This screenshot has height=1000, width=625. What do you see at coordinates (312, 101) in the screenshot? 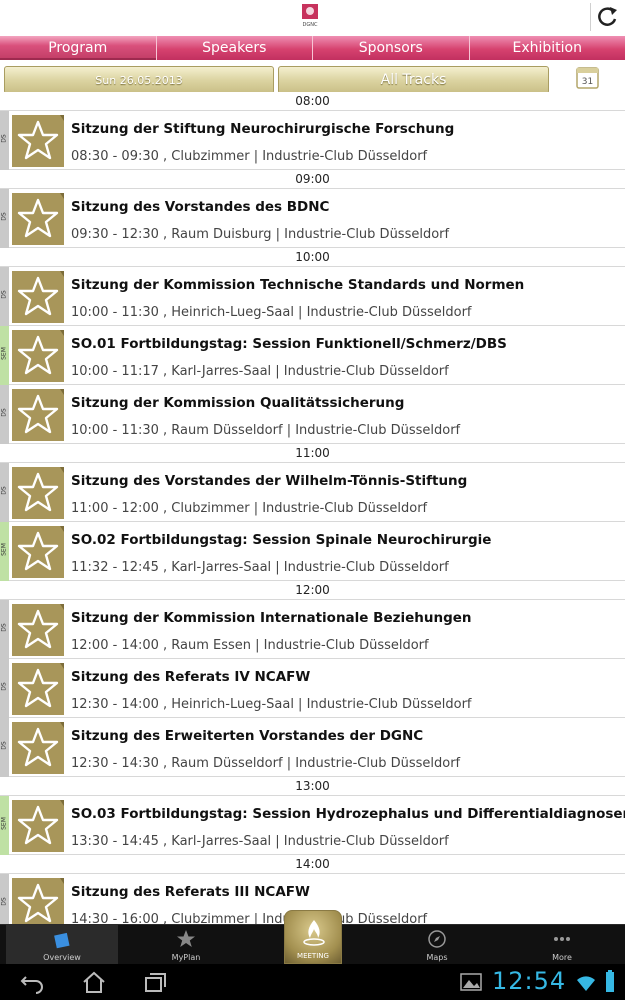
I see `time-header: 08:00` at bounding box center [312, 101].